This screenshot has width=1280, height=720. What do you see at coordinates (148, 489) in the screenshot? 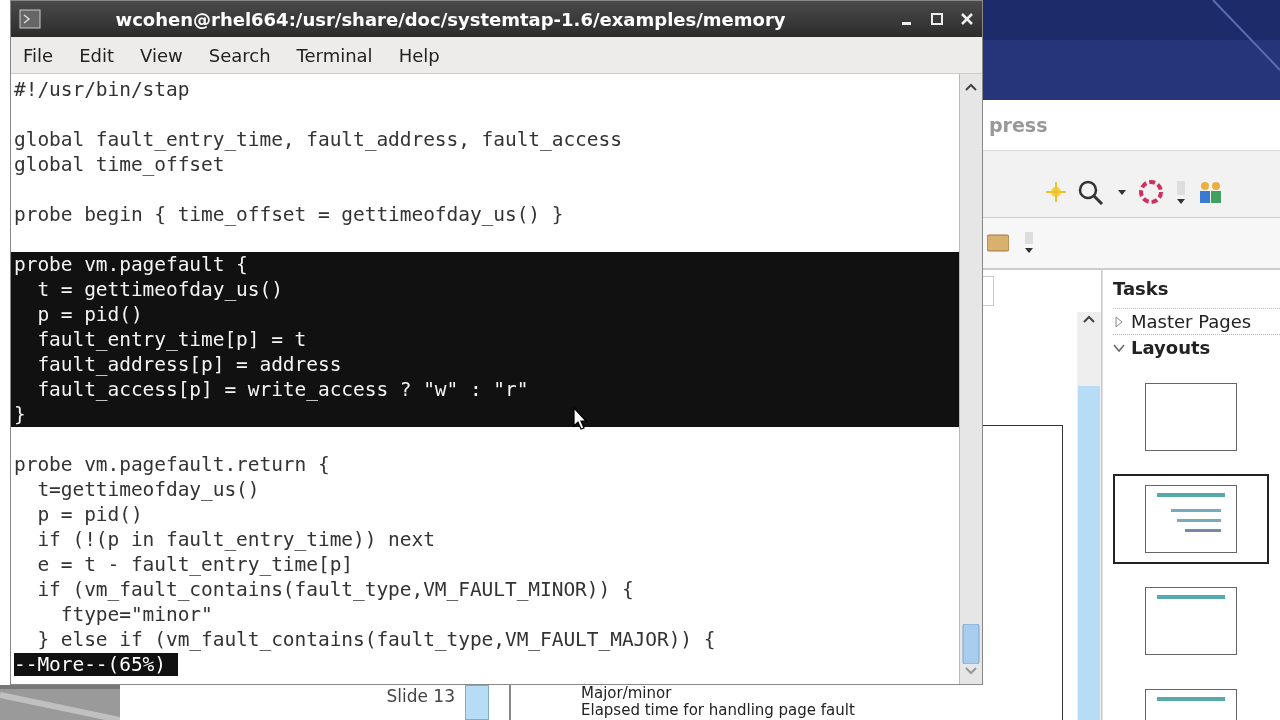
I see `code-line: t=gettimeofday_us()` at bounding box center [148, 489].